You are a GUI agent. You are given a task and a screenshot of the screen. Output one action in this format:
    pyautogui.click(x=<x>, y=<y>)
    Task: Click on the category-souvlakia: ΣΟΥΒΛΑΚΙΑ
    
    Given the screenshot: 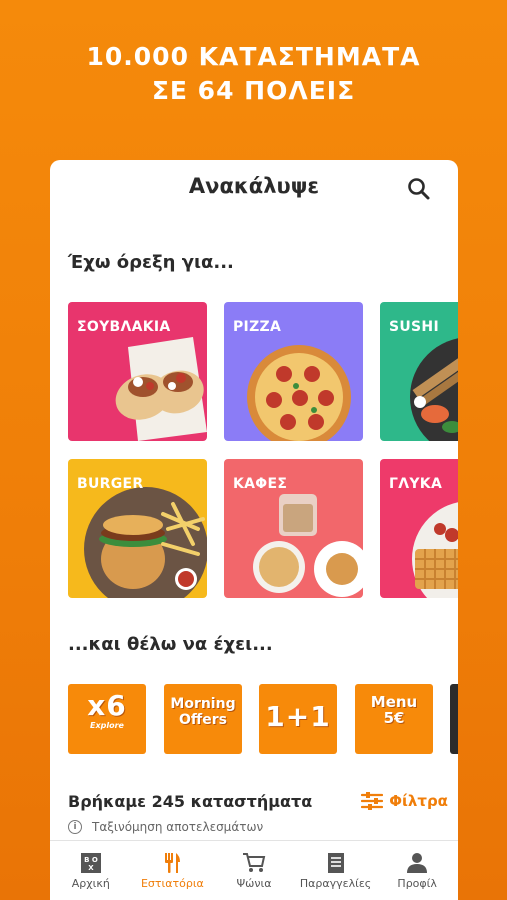 What is the action you would take?
    pyautogui.click(x=137, y=371)
    